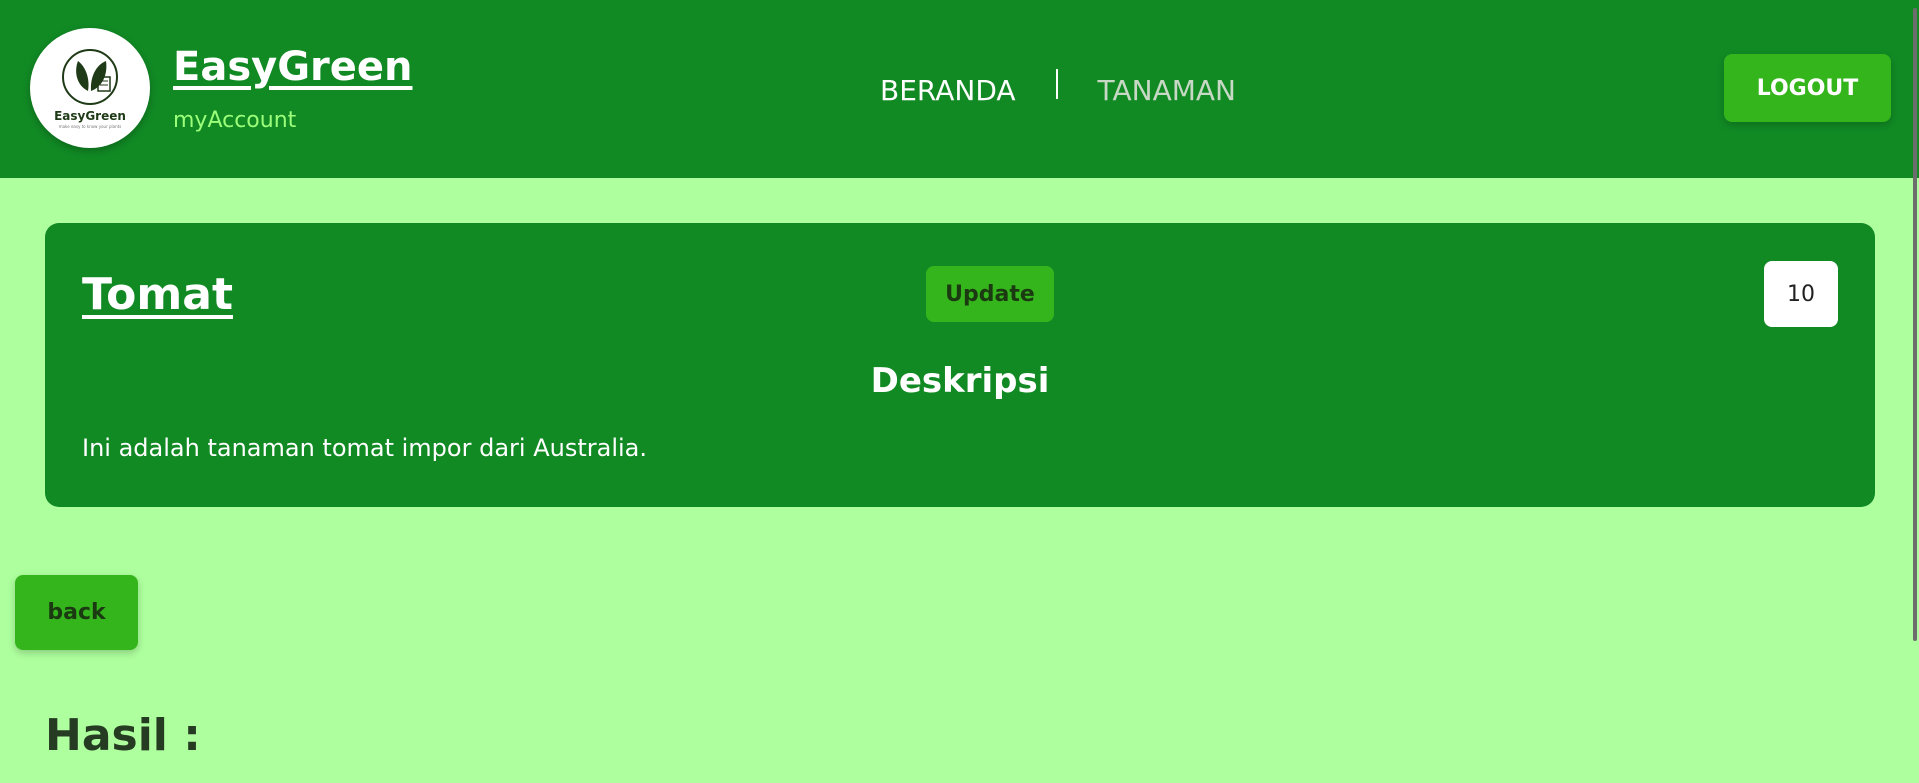 The image size is (1919, 783). What do you see at coordinates (293, 67) in the screenshot?
I see `brand-title: EasyGreen` at bounding box center [293, 67].